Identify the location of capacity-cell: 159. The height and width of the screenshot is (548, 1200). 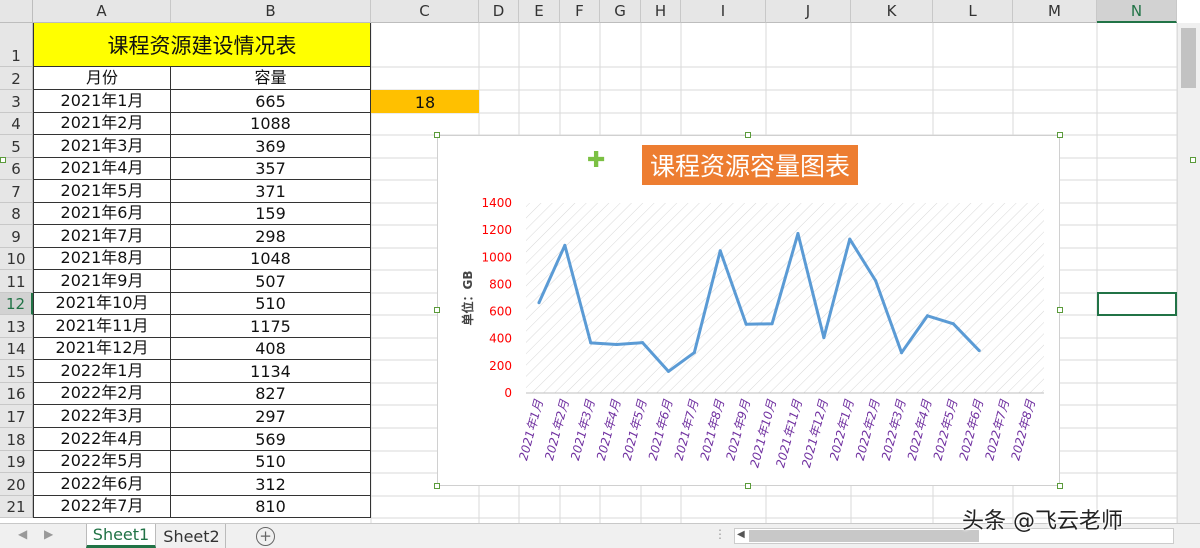
(271, 214).